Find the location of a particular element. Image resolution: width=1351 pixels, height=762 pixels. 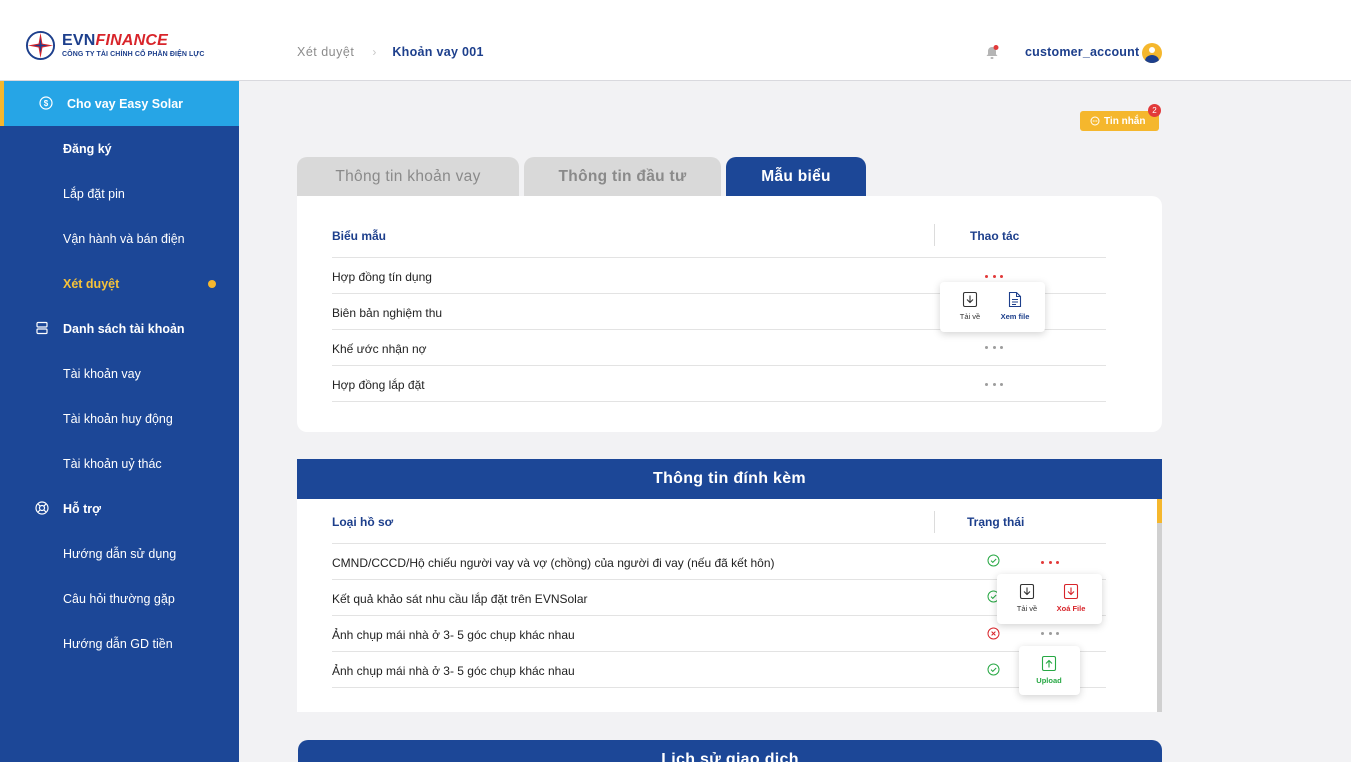

sidebar-item-label: Lắp đặt pin is located at coordinates (94, 193).